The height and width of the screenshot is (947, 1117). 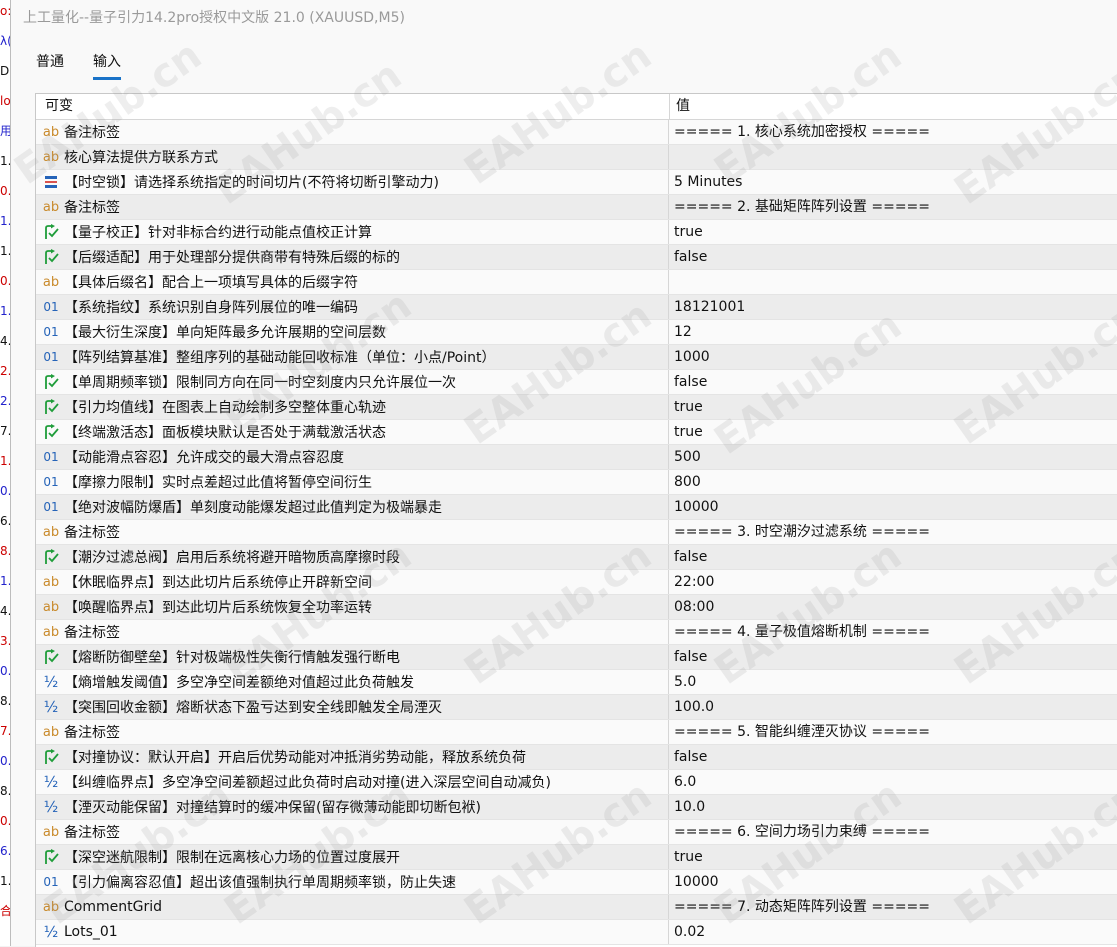 What do you see at coordinates (576, 482) in the screenshot?
I see `grid-row: 01 【摩擦力限制】实时点差超过此值将暂停空间衍生 800` at bounding box center [576, 482].